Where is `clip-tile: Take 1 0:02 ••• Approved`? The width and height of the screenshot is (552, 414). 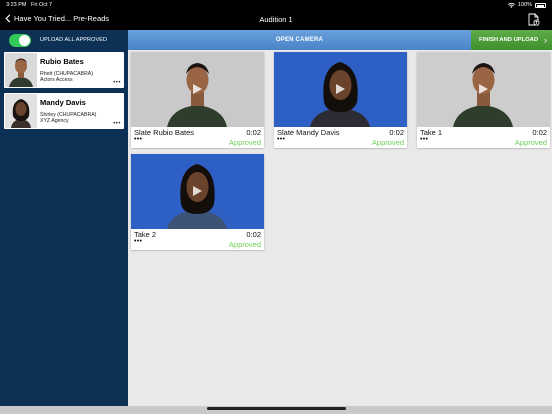 clip-tile: Take 1 0:02 ••• Approved is located at coordinates (483, 100).